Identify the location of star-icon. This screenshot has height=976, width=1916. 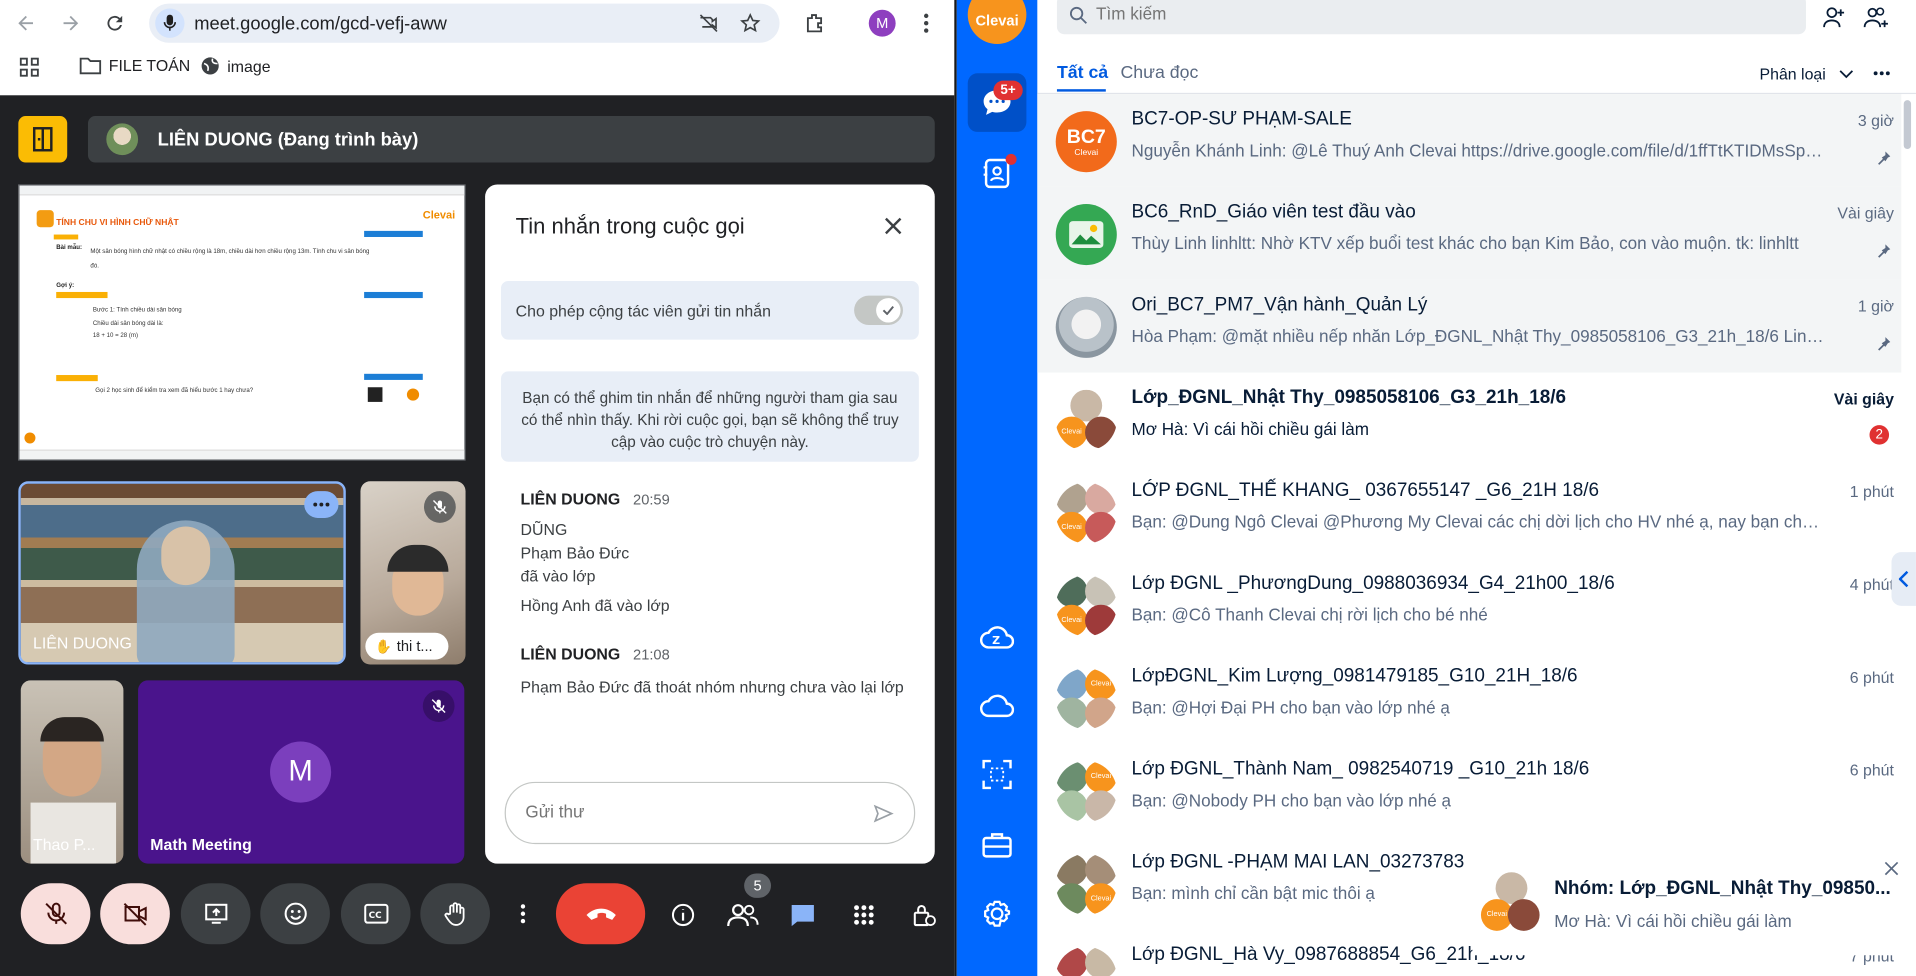
(750, 23).